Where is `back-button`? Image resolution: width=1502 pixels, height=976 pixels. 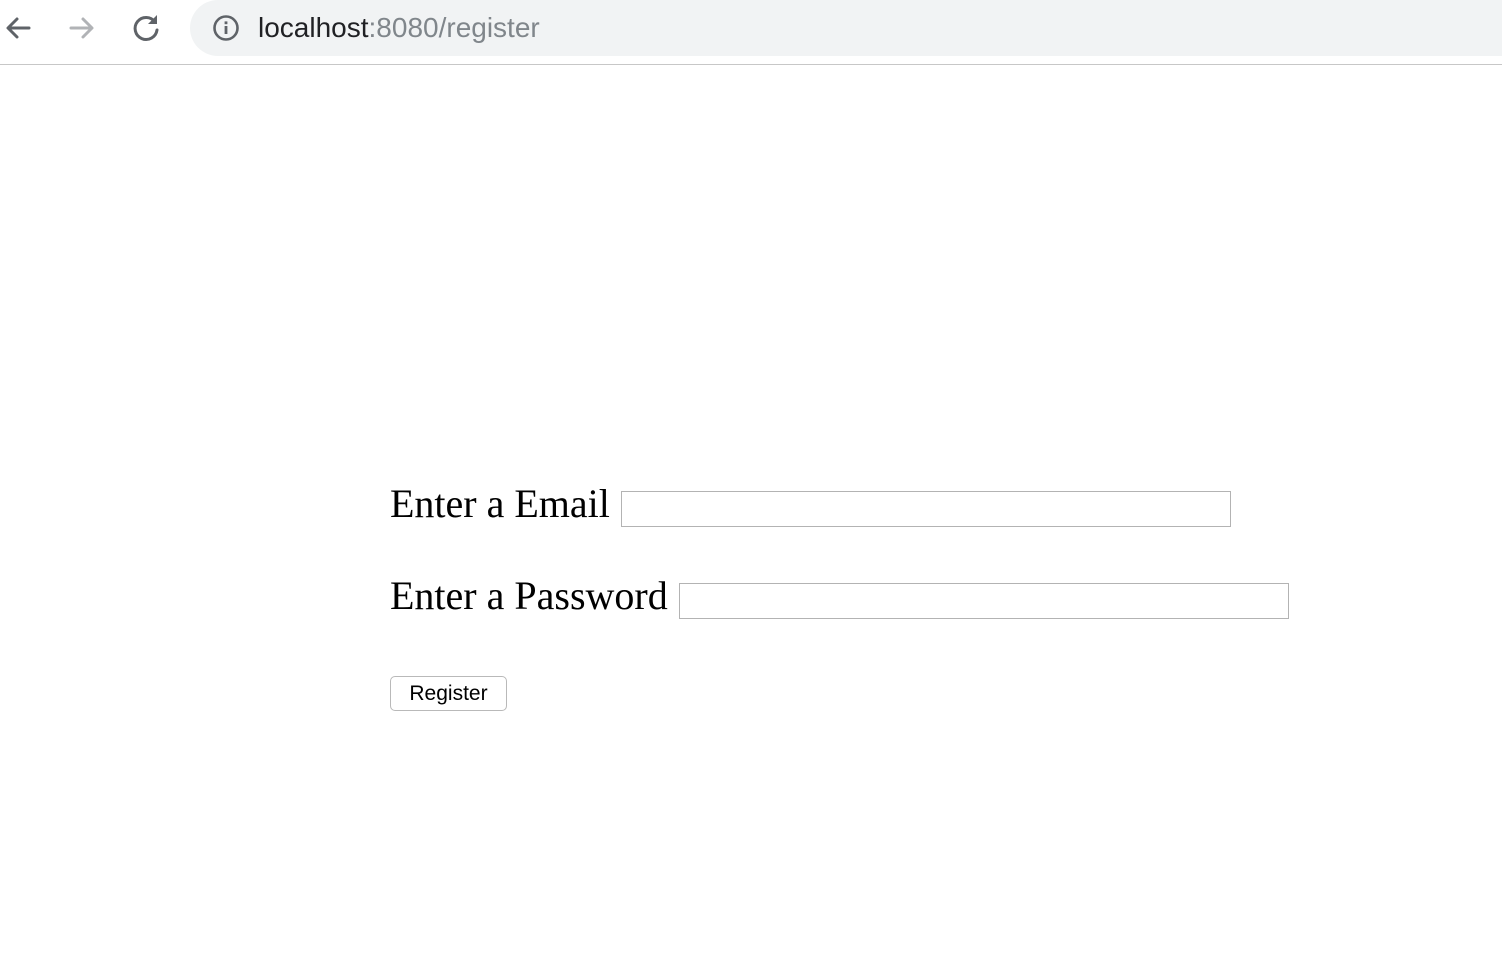
back-button is located at coordinates (18, 28).